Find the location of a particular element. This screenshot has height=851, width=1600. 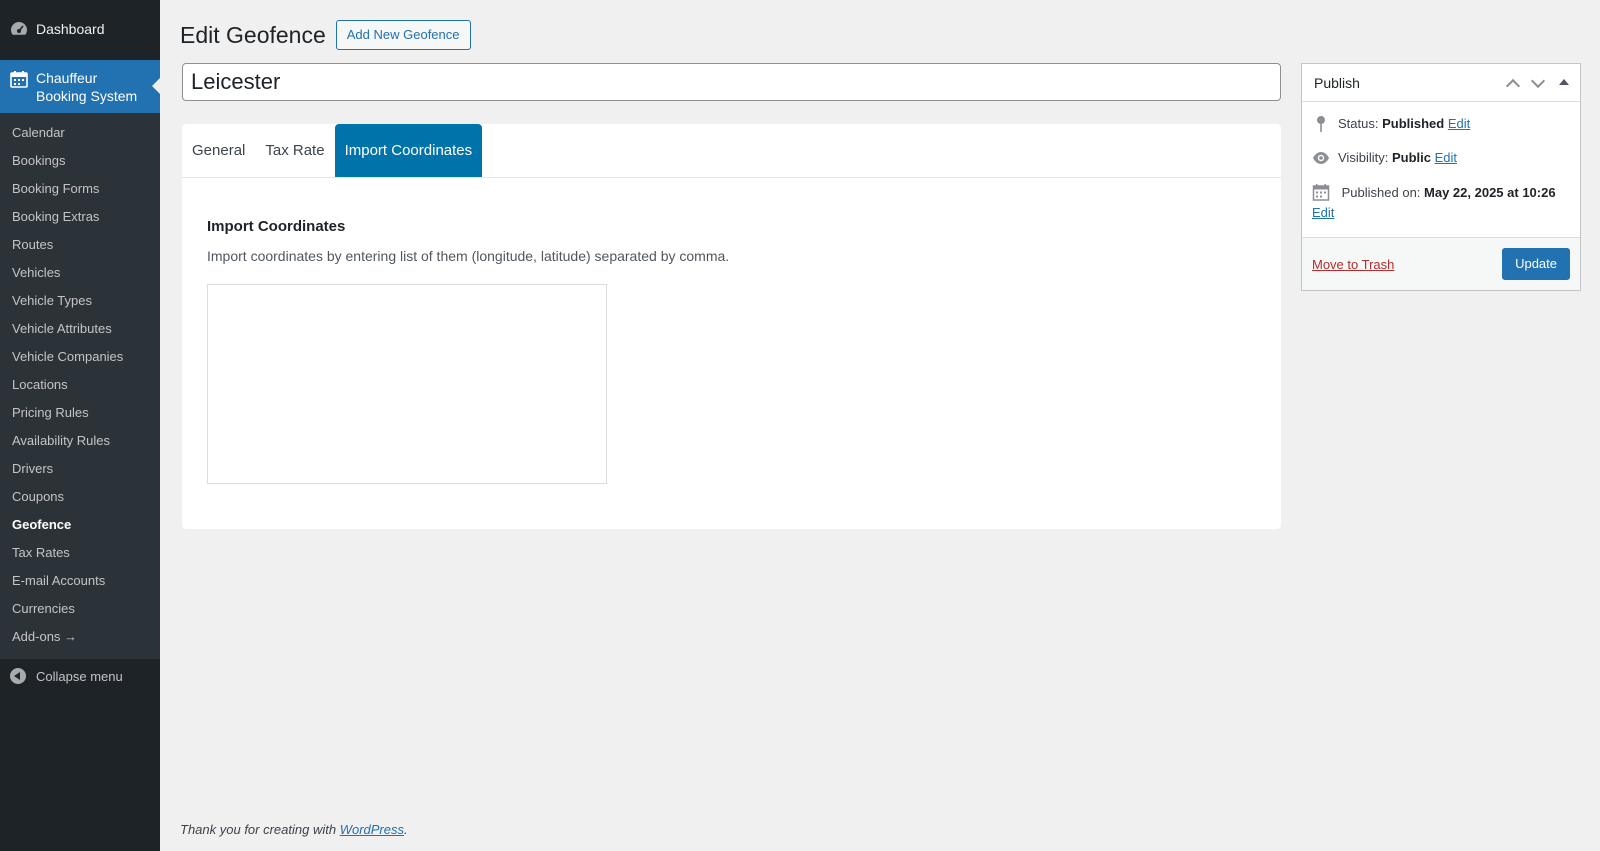

sidebar-item-vehicle-types: Vehicle Types is located at coordinates (80, 301).